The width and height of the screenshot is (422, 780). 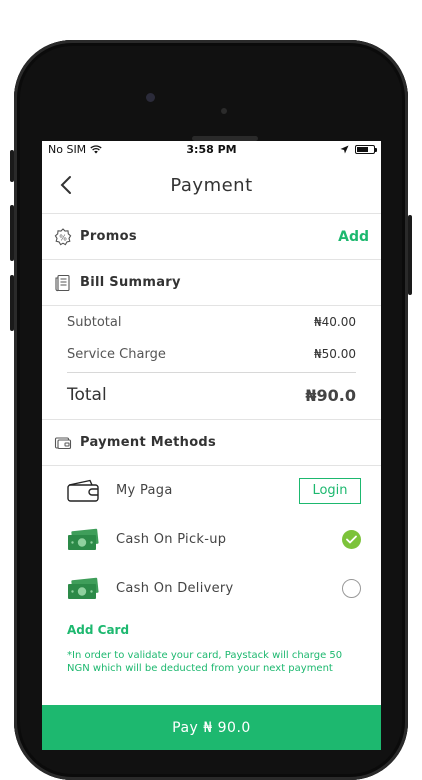 What do you see at coordinates (366, 149) in the screenshot?
I see `battery-icon` at bounding box center [366, 149].